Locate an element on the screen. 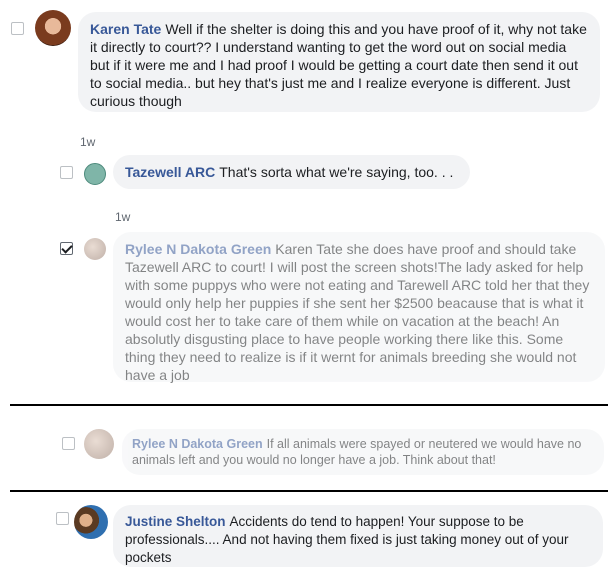 This screenshot has width=616, height=588. avatar-justine-shelton is located at coordinates (91, 522).